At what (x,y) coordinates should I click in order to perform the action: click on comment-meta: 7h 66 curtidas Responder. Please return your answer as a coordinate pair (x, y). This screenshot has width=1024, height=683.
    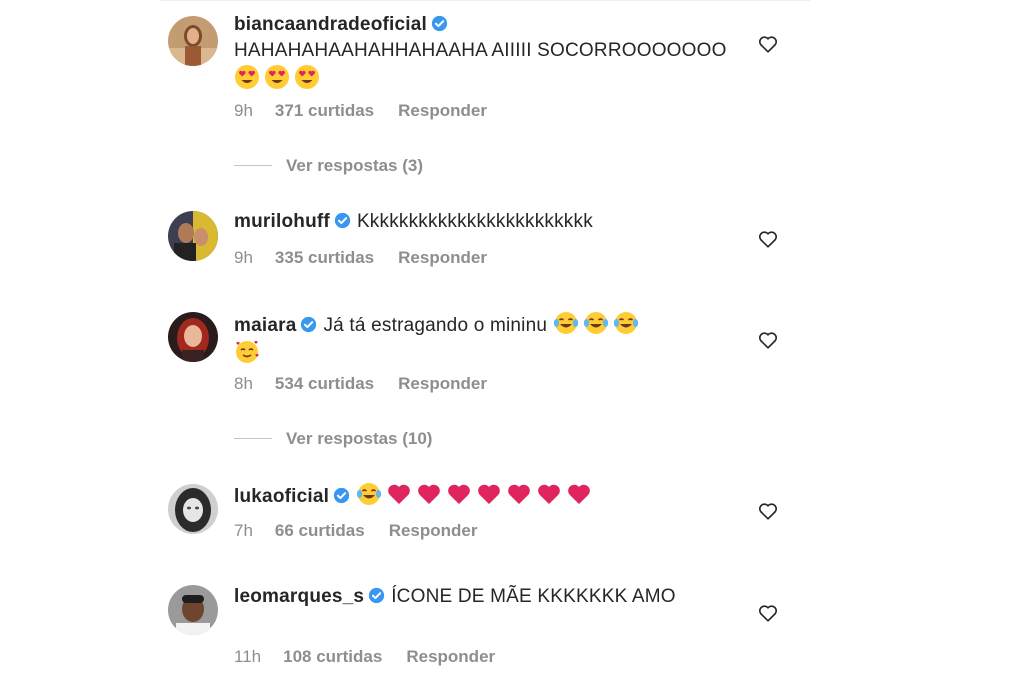
    Looking at the image, I should click on (367, 531).